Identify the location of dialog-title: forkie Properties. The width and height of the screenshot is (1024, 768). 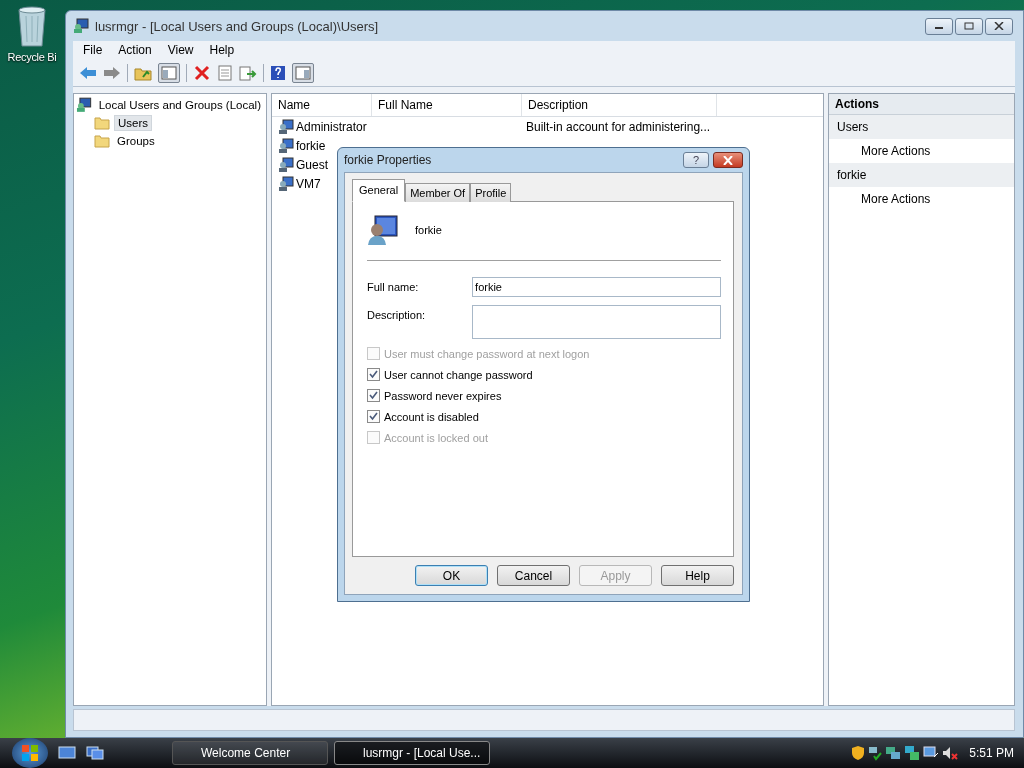
(388, 160).